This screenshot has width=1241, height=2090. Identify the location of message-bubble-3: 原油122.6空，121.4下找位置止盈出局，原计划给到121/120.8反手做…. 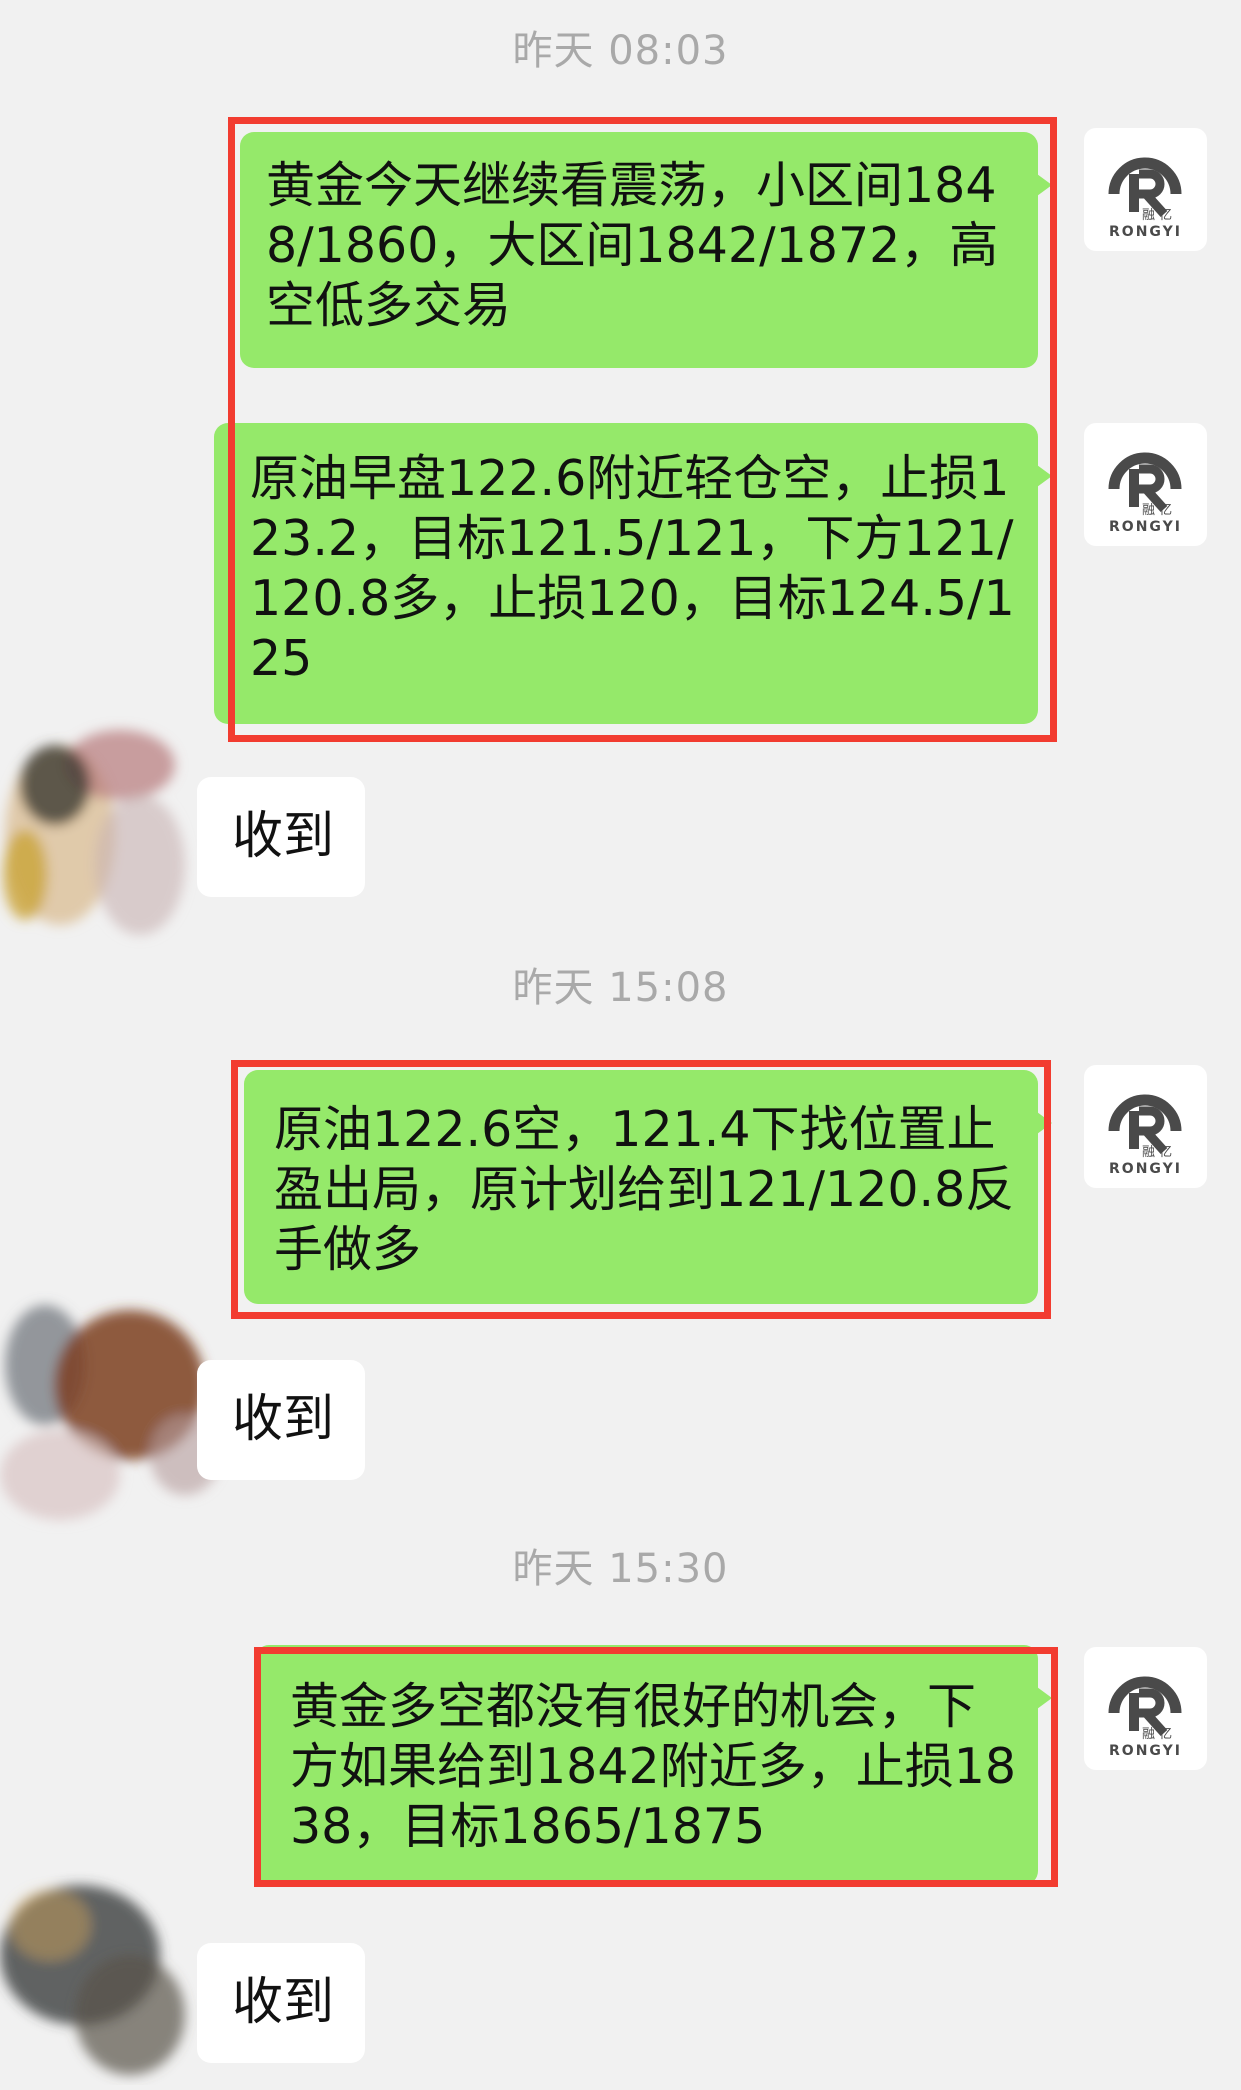
(648, 1187).